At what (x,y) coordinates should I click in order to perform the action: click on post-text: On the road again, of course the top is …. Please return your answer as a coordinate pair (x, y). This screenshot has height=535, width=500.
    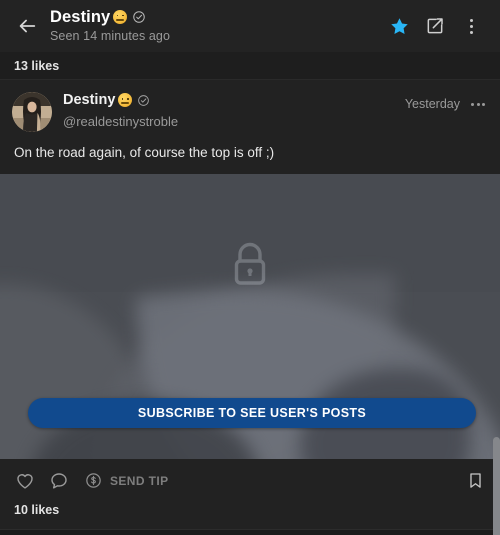
    Looking at the image, I should click on (144, 152).